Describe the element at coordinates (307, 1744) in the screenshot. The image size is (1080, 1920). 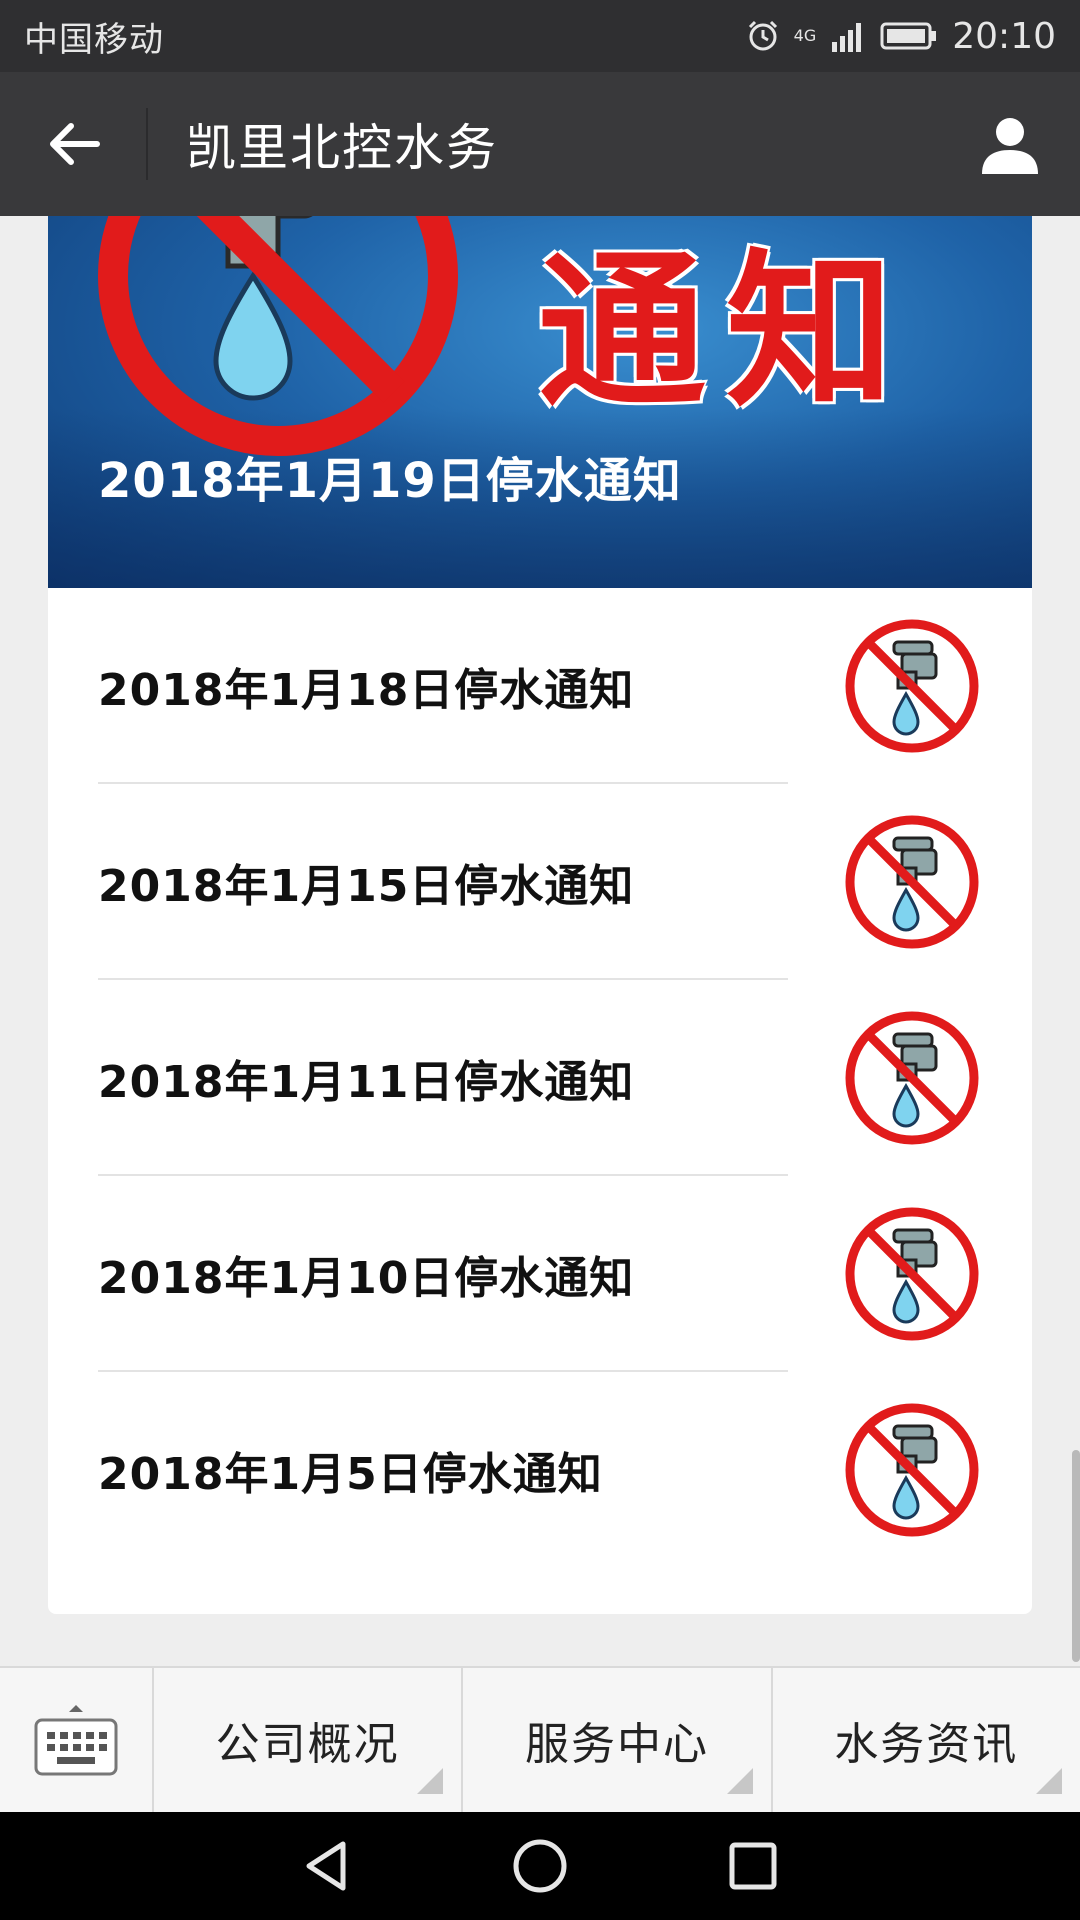
I see `menu-label: 公司概况` at that location.